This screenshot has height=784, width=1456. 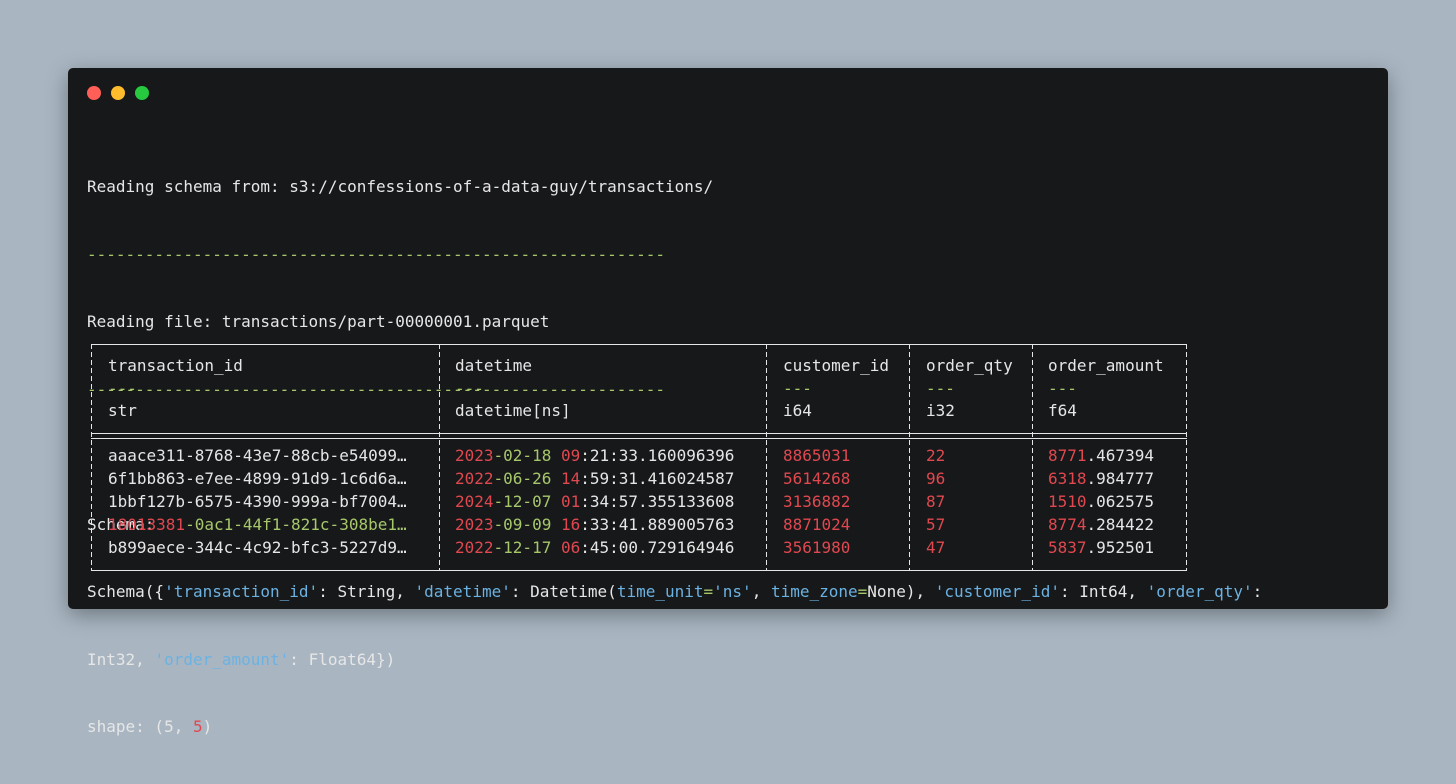 I want to click on cell-order-qty: 87, so click(x=936, y=501).